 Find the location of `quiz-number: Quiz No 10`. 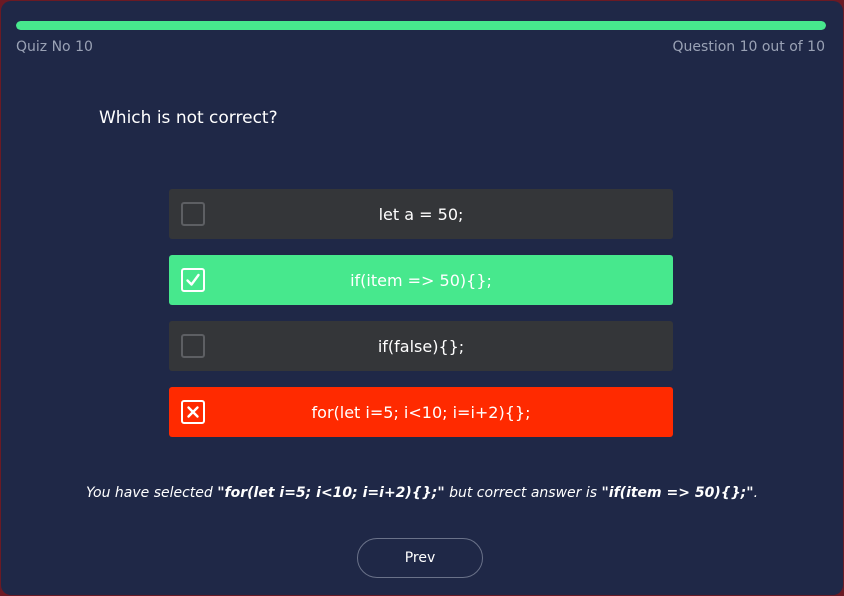

quiz-number: Quiz No 10 is located at coordinates (54, 47).